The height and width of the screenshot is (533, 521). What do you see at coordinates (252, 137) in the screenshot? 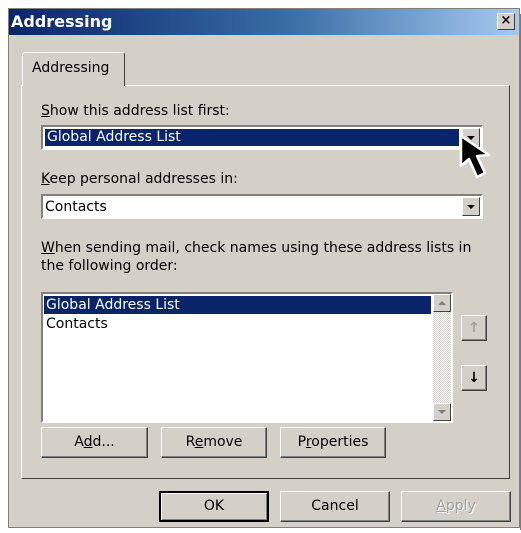
I see `show-first-value: Global Address List` at bounding box center [252, 137].